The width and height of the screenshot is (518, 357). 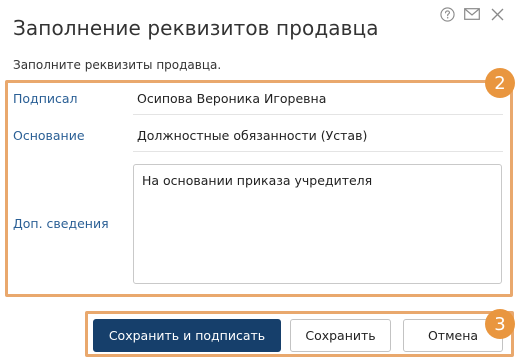 I want to click on buttons-highlight-frame, so click(x=299, y=334).